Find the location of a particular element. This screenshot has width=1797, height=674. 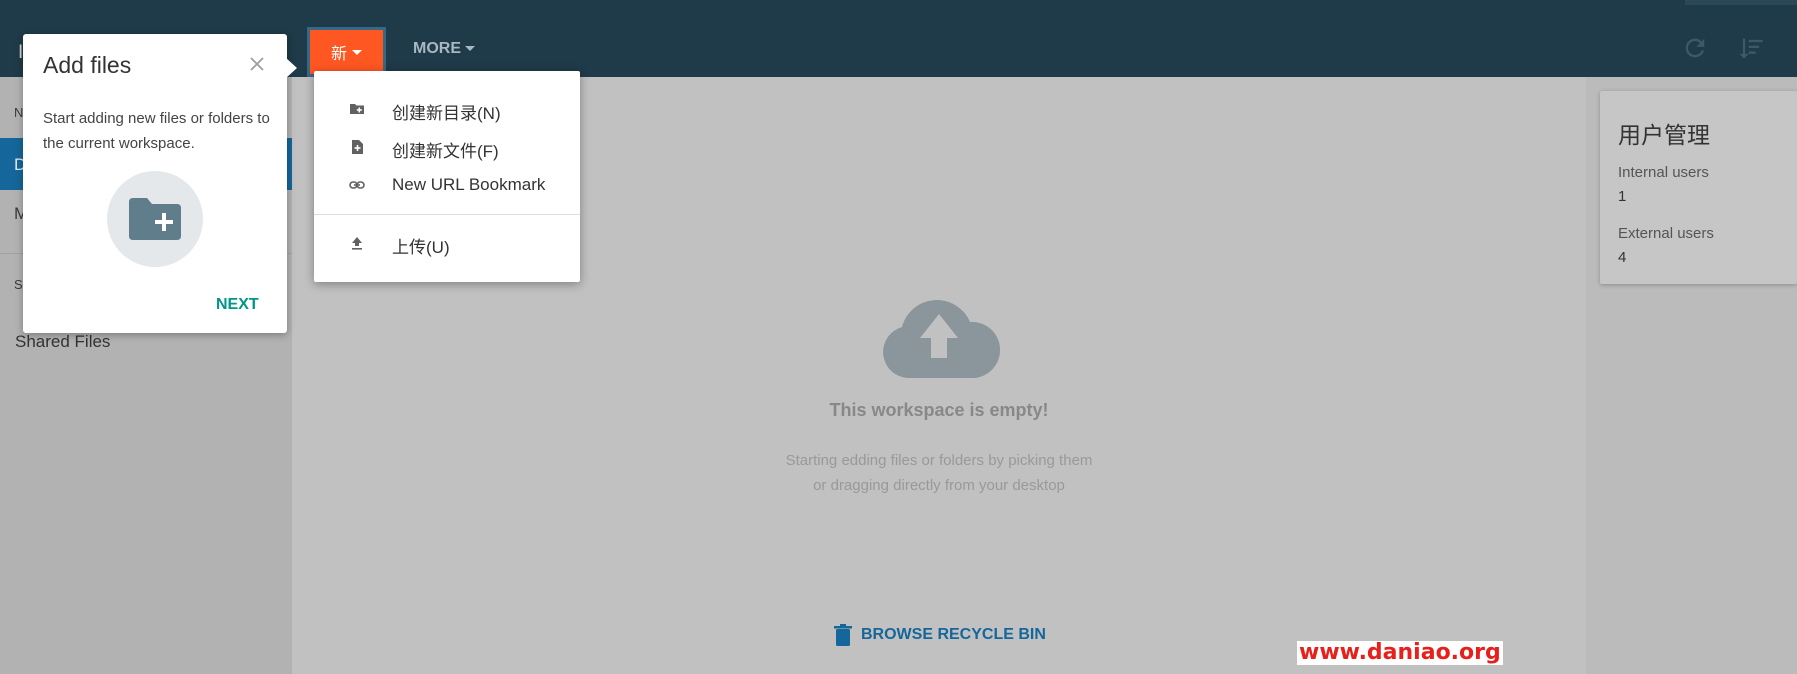

internal-users-label: Internal users is located at coordinates (1663, 172).